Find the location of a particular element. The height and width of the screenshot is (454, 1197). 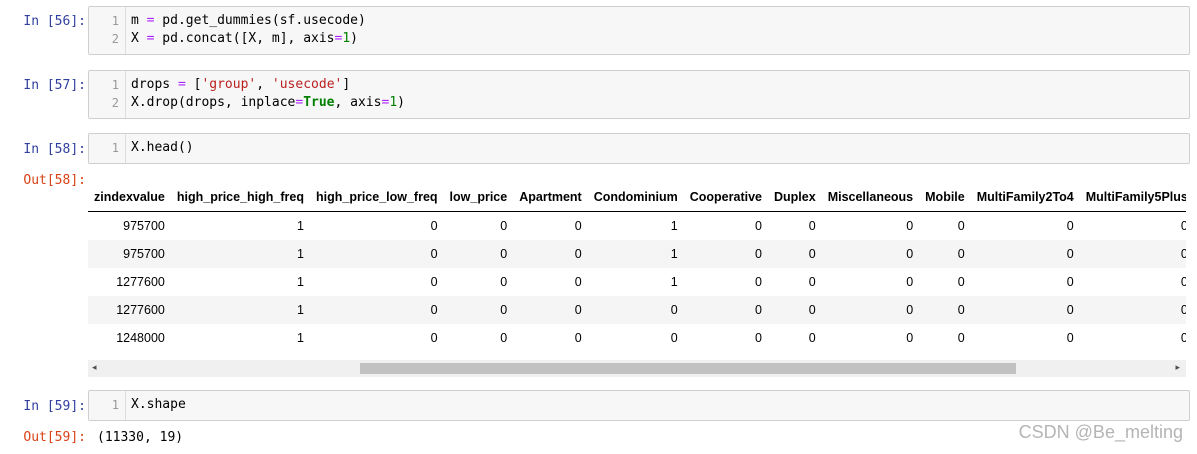

code-line: drops = ['group', 'usecode'] is located at coordinates (240, 84).